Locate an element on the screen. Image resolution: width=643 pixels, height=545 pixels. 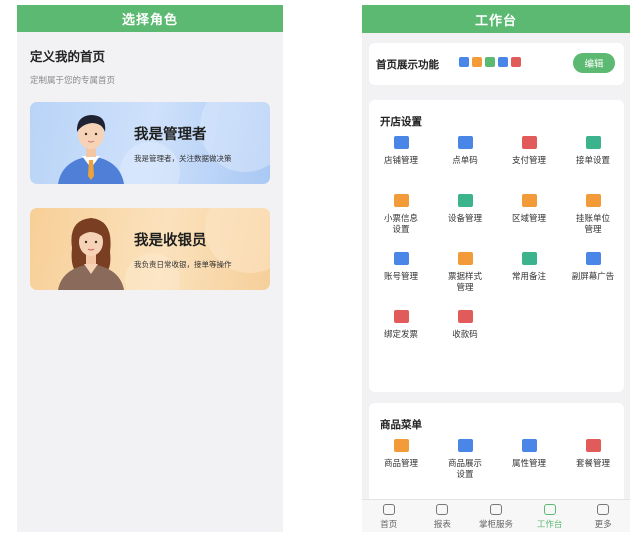
role-text: 我是收银员 我负责日常收银，接单等操作 is located at coordinates (183, 249).